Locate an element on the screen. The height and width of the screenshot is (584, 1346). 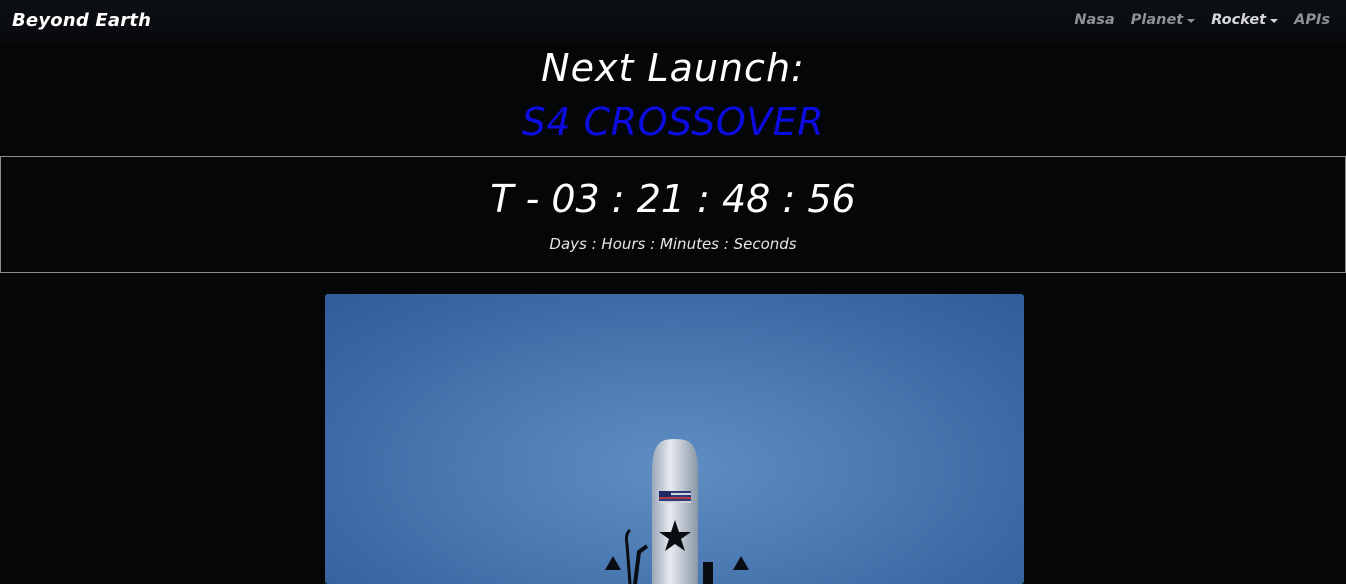
countdown-units-label: Days : Hours : Minutes : Seconds is located at coordinates (673, 244).